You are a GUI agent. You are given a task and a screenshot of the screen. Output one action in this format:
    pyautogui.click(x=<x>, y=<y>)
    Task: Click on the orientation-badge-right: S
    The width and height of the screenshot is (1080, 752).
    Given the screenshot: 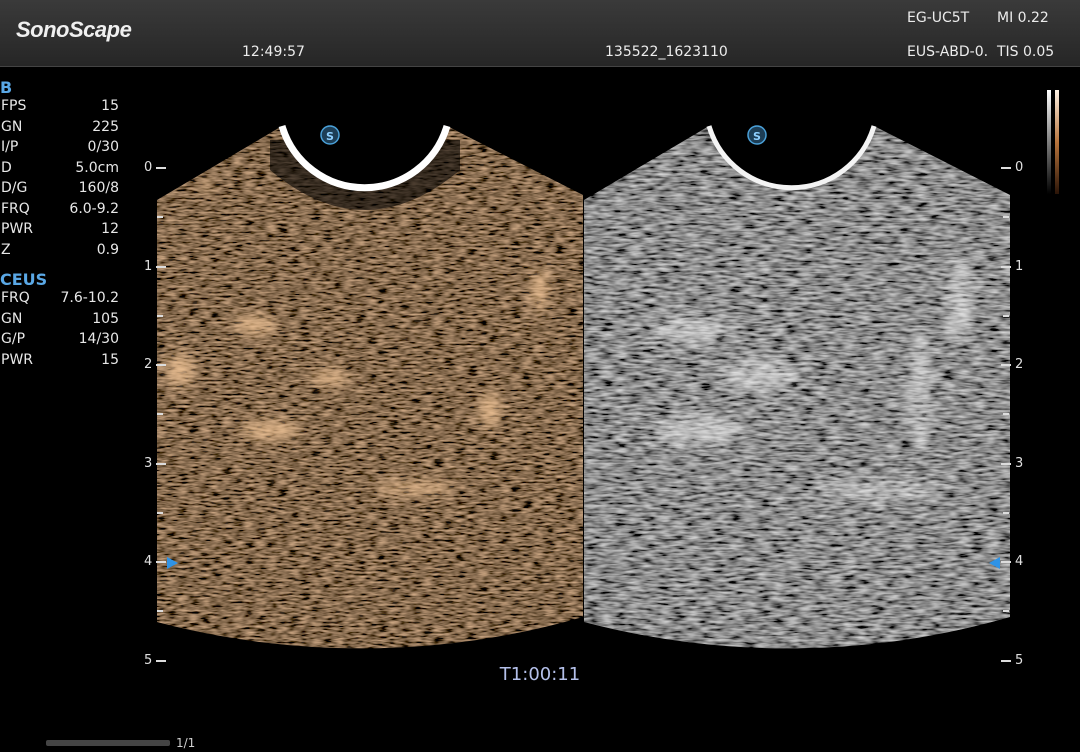 What is the action you would take?
    pyautogui.click(x=757, y=136)
    